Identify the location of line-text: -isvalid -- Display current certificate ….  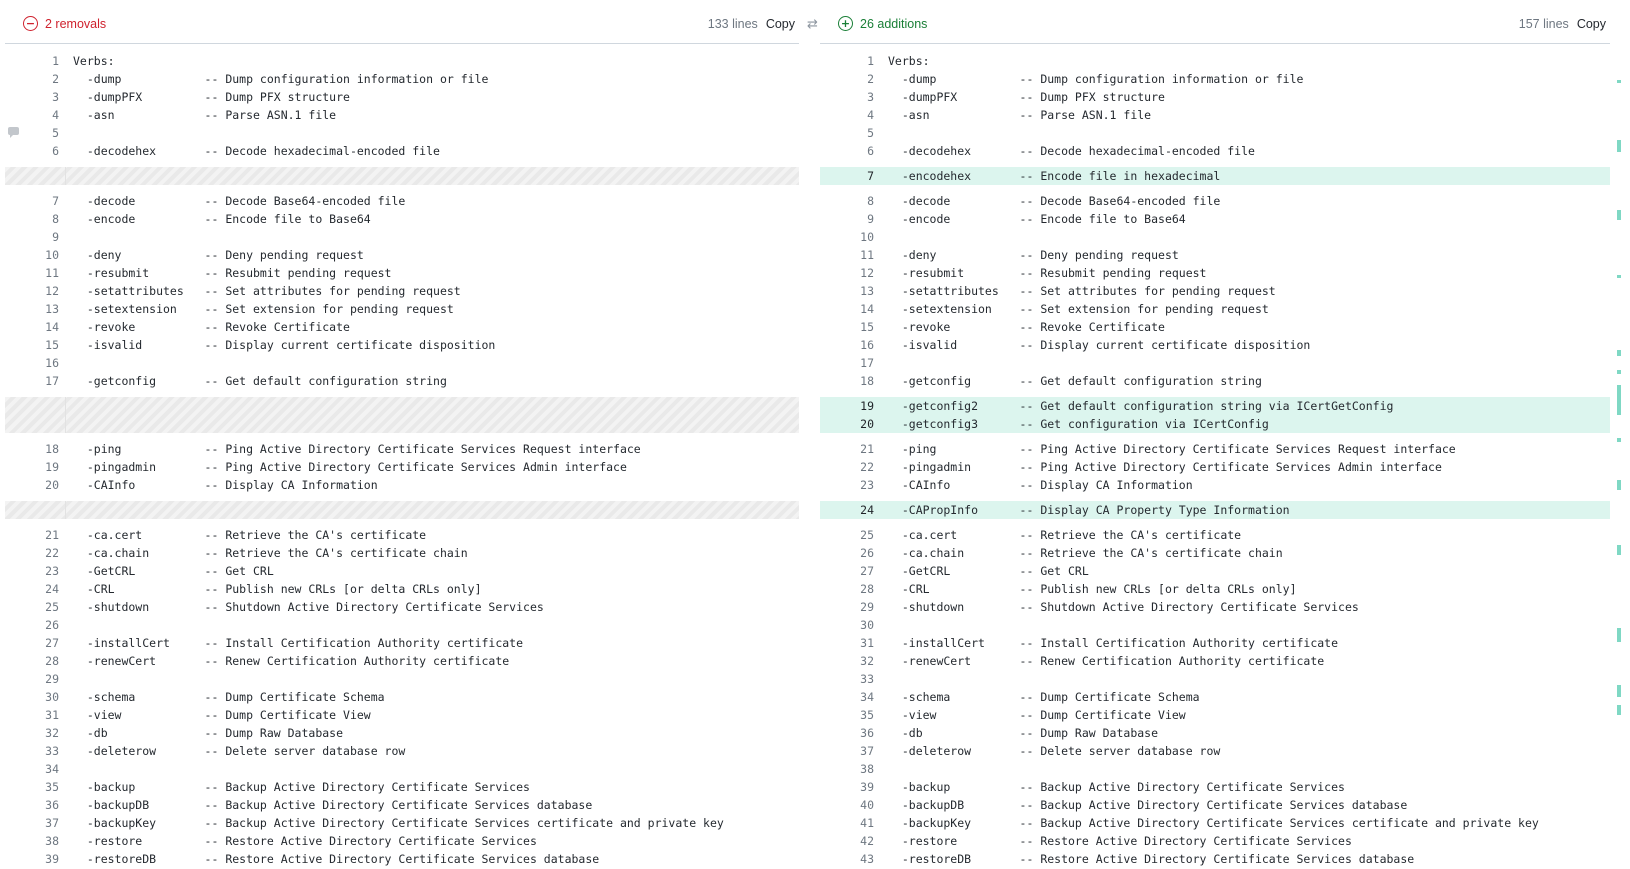
(1099, 345).